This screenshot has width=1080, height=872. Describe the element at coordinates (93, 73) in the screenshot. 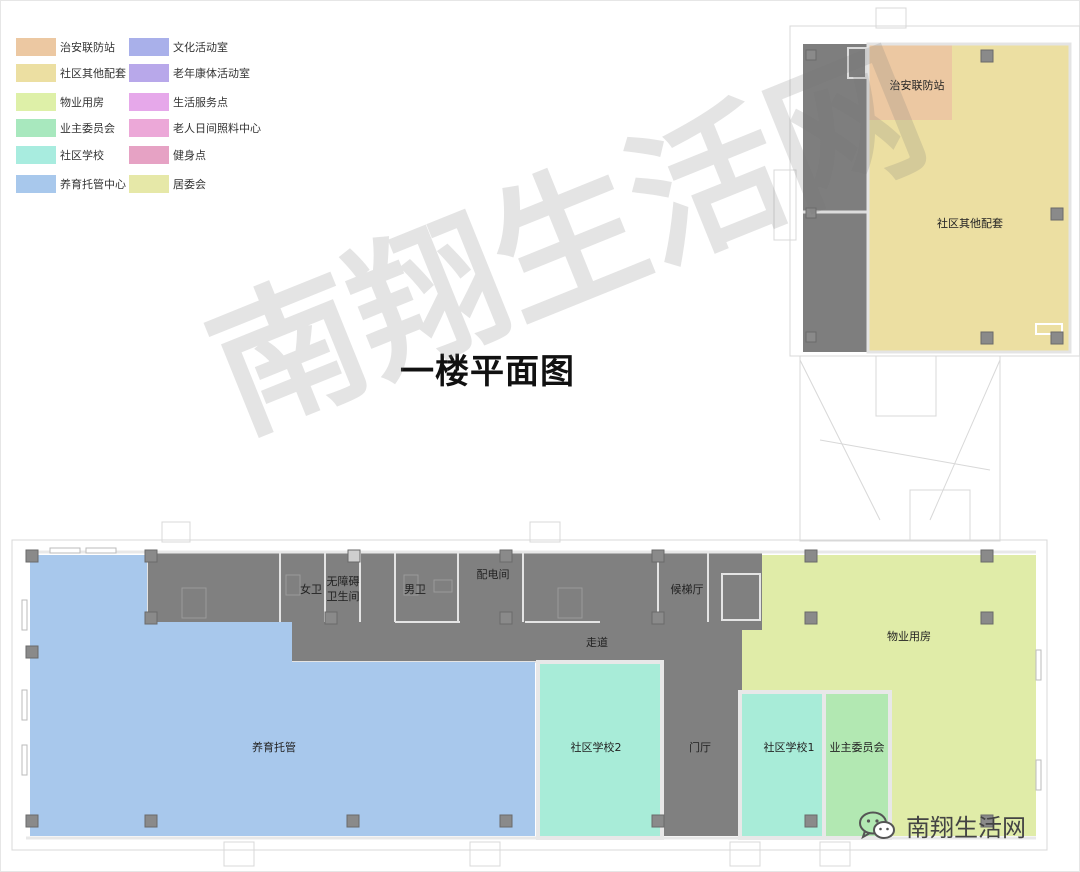

I see `legend-label: 社区其他配套` at that location.